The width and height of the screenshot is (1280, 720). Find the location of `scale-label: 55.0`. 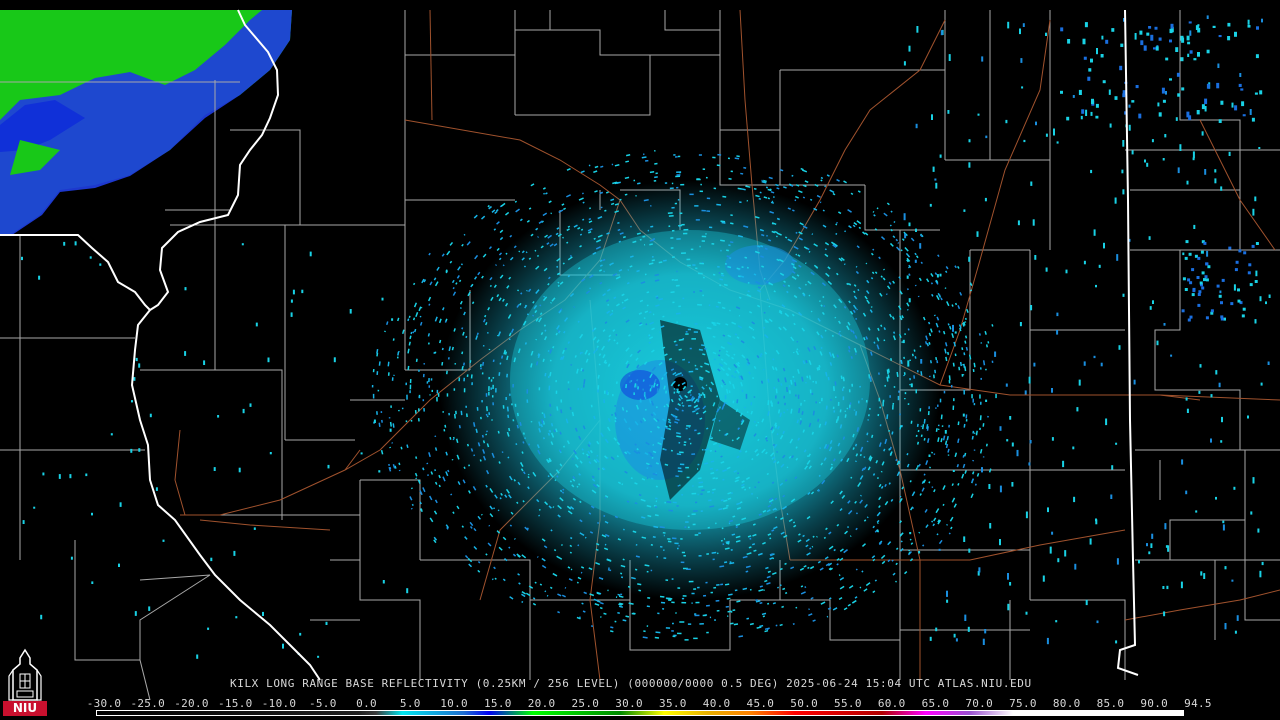

scale-label: 55.0 is located at coordinates (848, 703).